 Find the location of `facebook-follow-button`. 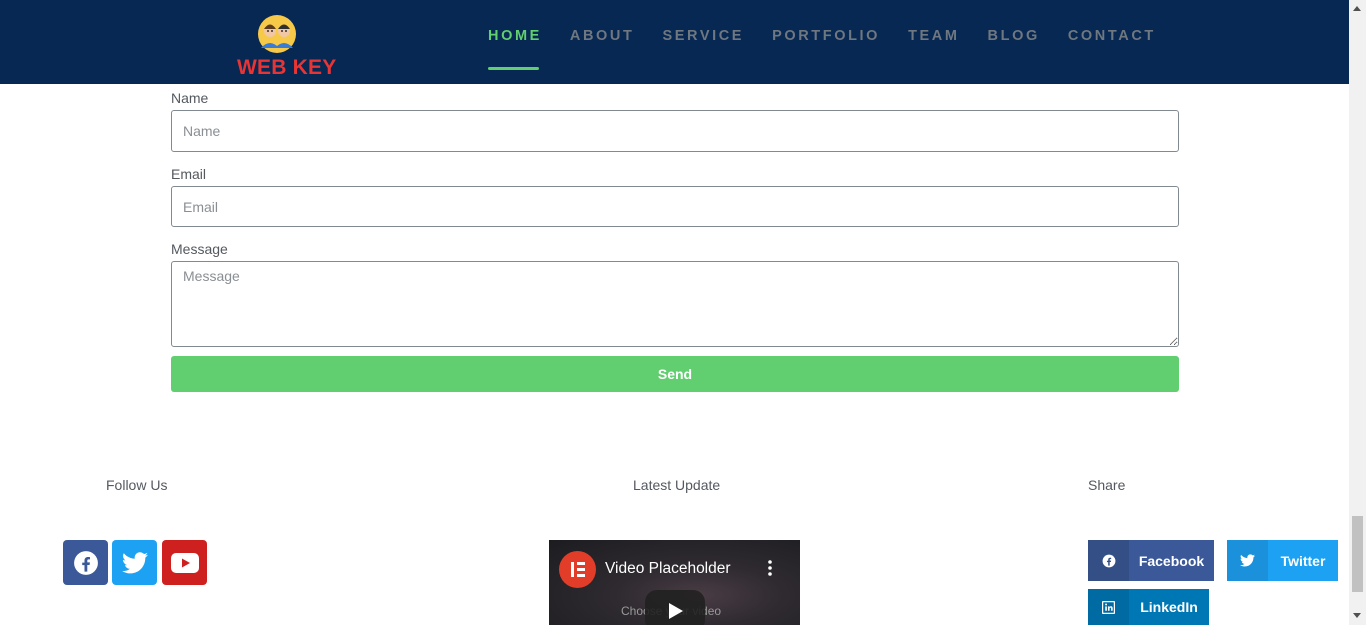

facebook-follow-button is located at coordinates (85, 562).